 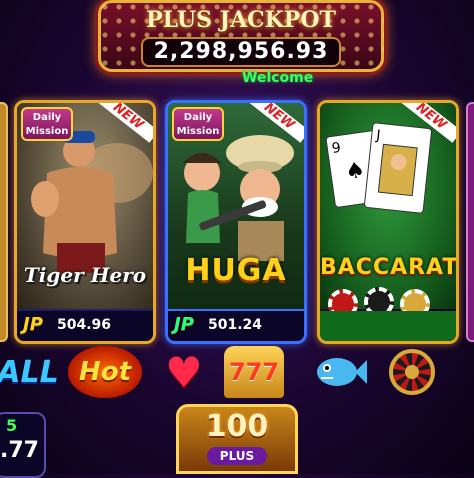 What do you see at coordinates (254, 372) in the screenshot?
I see `category-slots: 777` at bounding box center [254, 372].